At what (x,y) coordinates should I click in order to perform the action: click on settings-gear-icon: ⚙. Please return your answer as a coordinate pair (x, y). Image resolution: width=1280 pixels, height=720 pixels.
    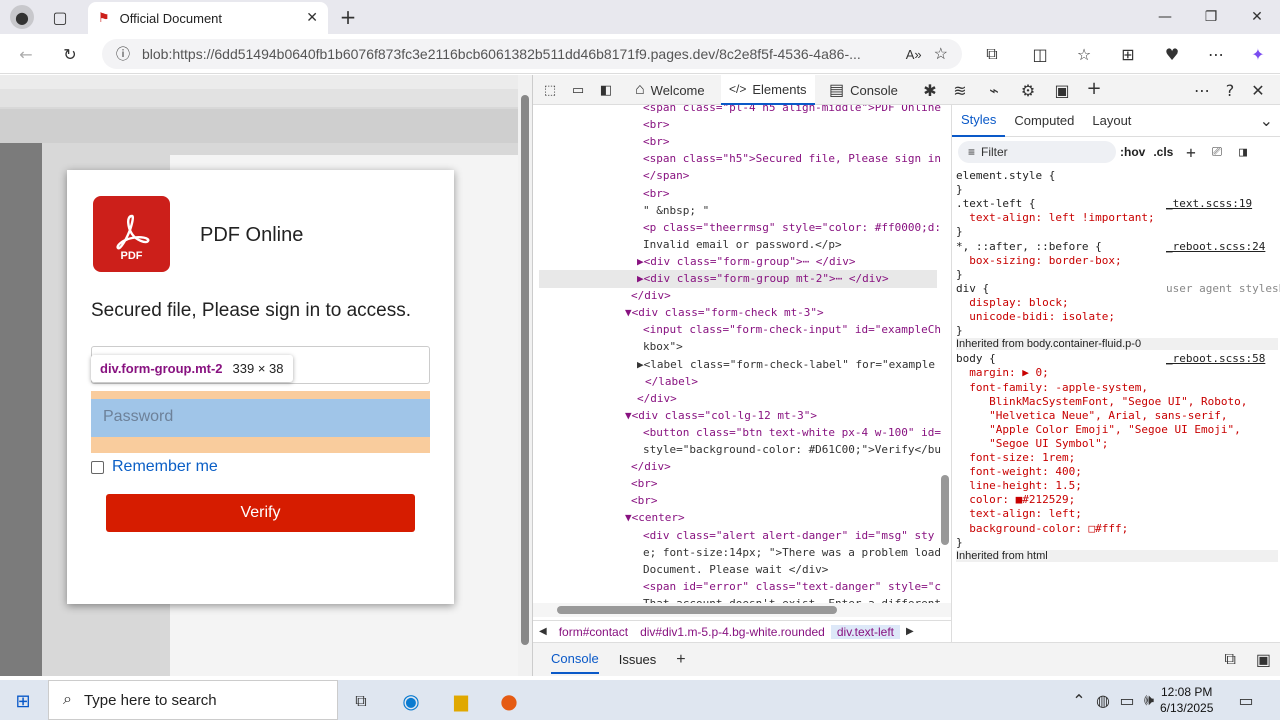
    Looking at the image, I should click on (1028, 90).